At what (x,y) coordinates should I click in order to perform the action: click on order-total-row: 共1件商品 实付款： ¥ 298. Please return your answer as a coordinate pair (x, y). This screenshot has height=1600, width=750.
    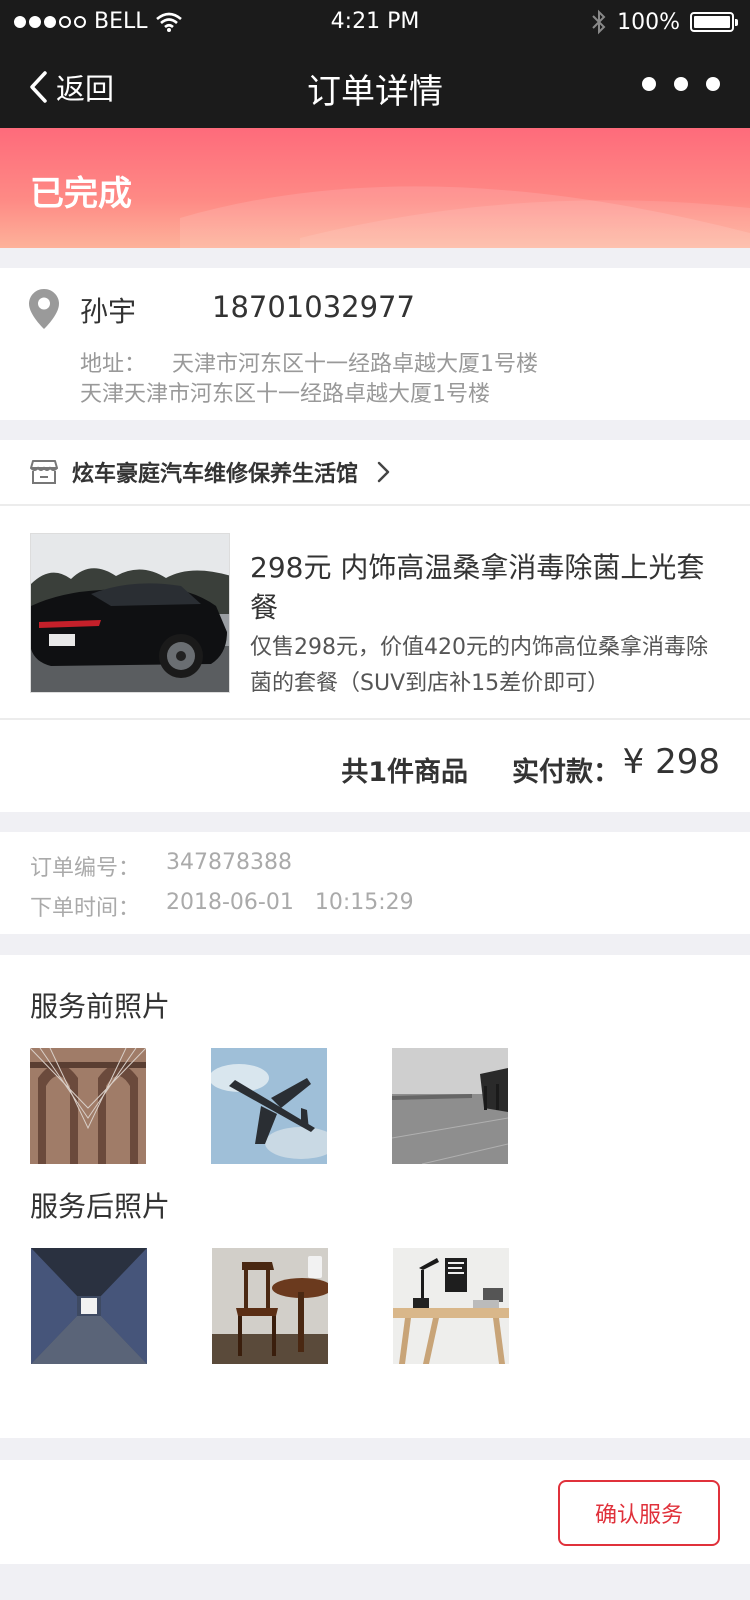
    Looking at the image, I should click on (375, 766).